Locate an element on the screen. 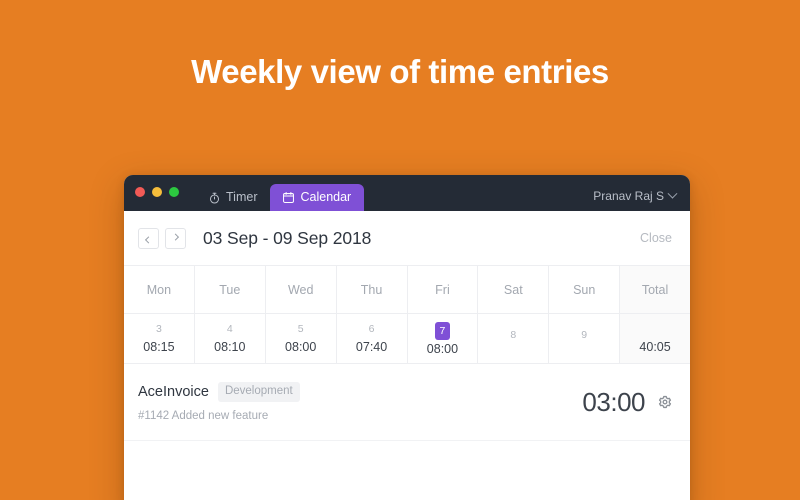 This screenshot has width=800, height=500. column-header-mon: Mon is located at coordinates (159, 290).